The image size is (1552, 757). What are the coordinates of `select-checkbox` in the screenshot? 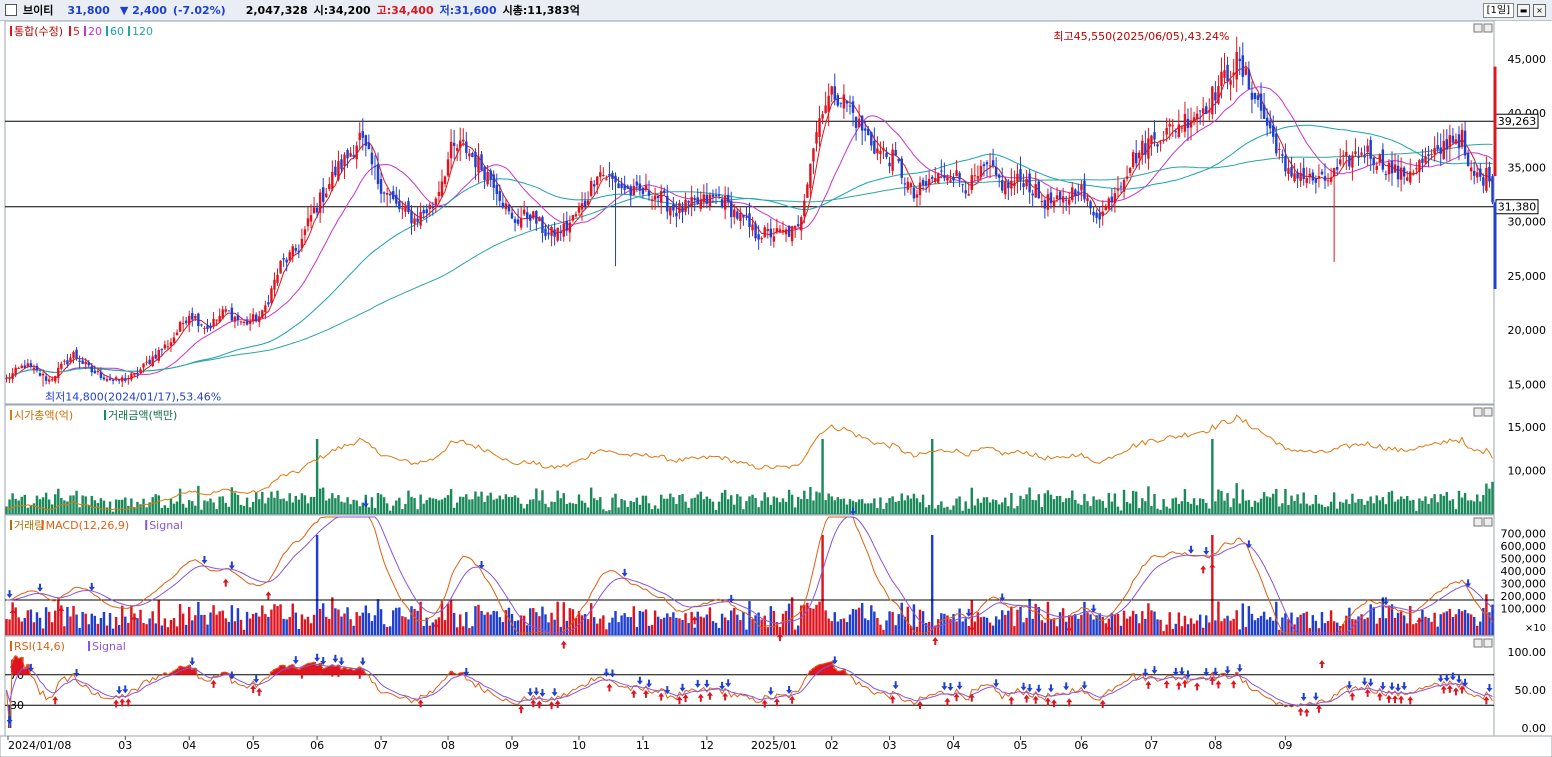 It's located at (11, 10).